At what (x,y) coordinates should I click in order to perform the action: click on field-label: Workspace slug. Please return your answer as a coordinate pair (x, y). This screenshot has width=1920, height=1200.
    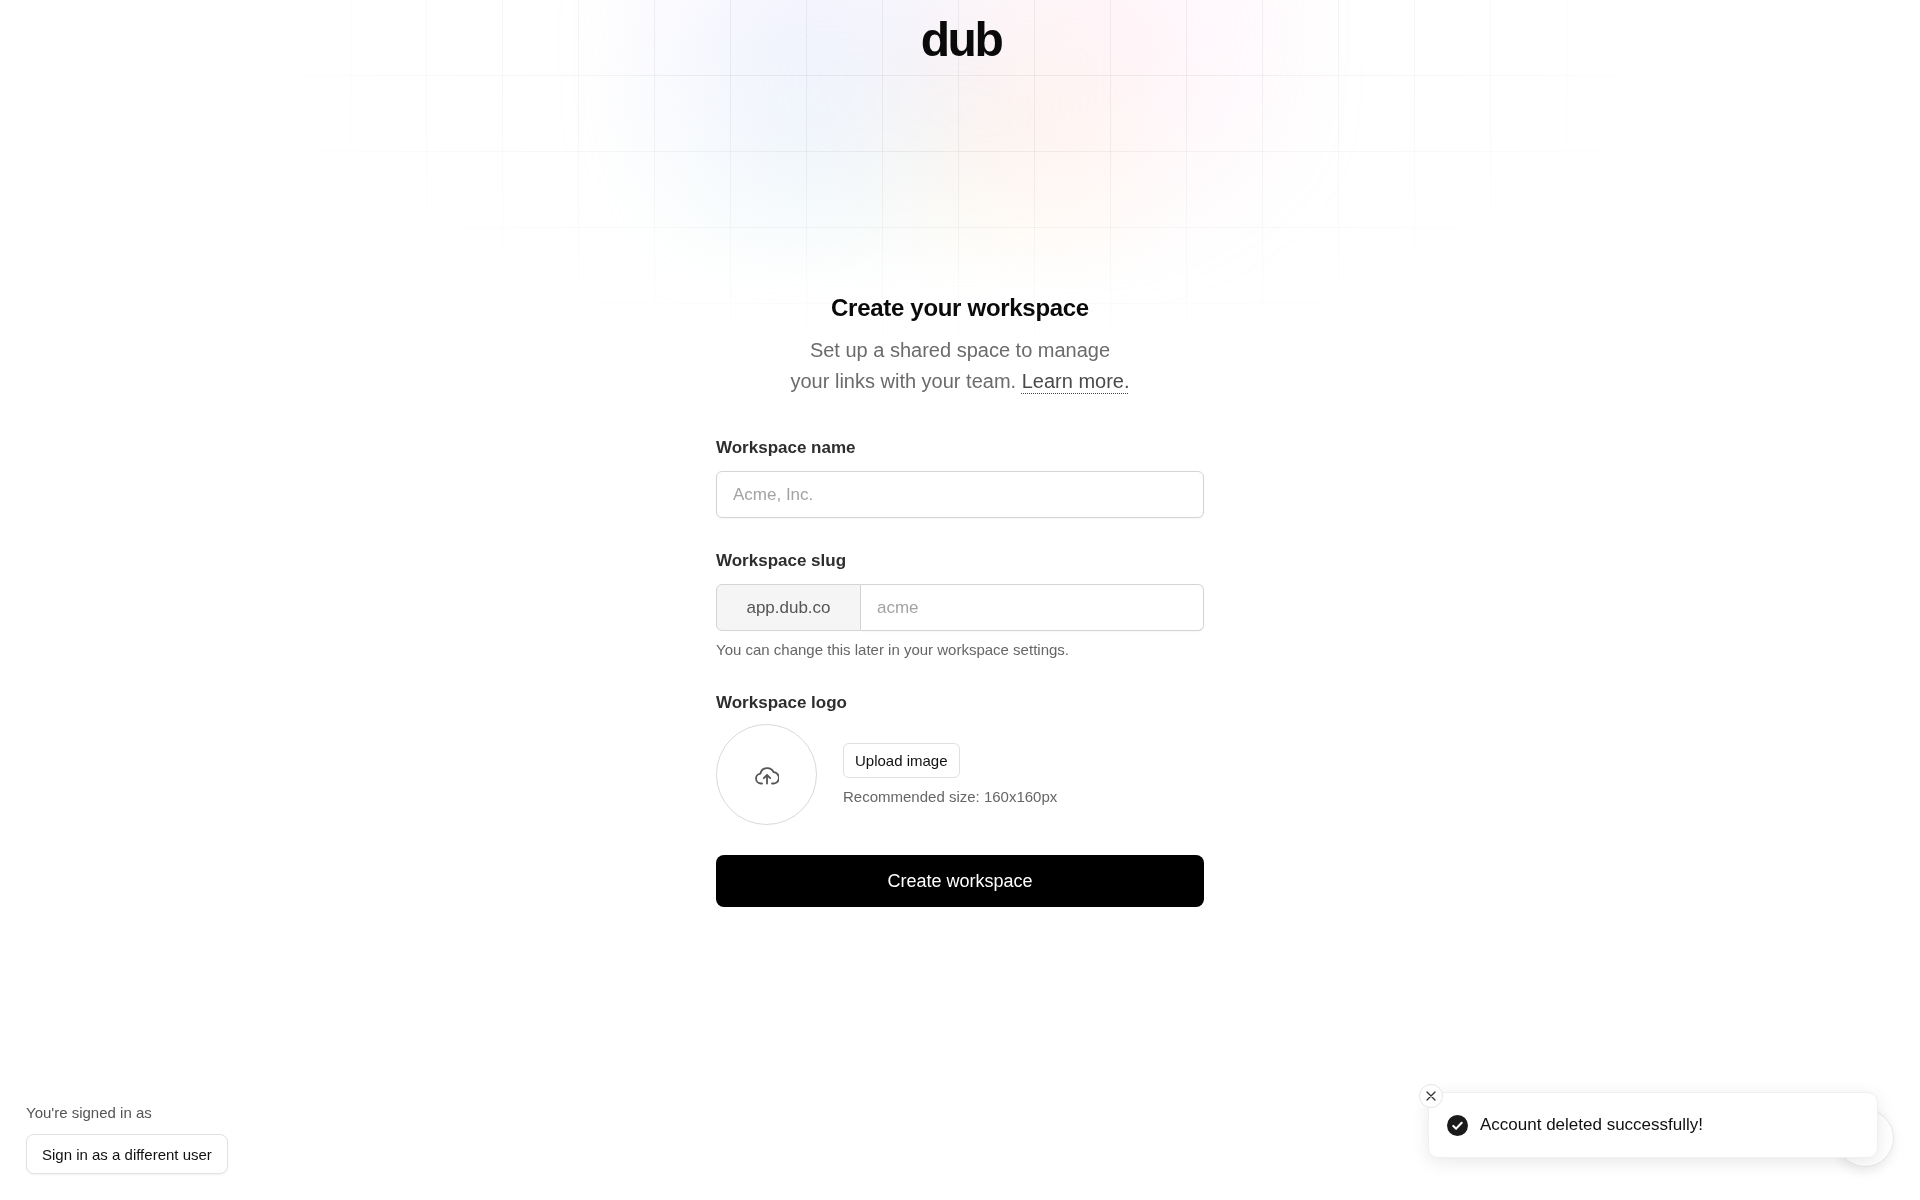
    Looking at the image, I should click on (782, 561).